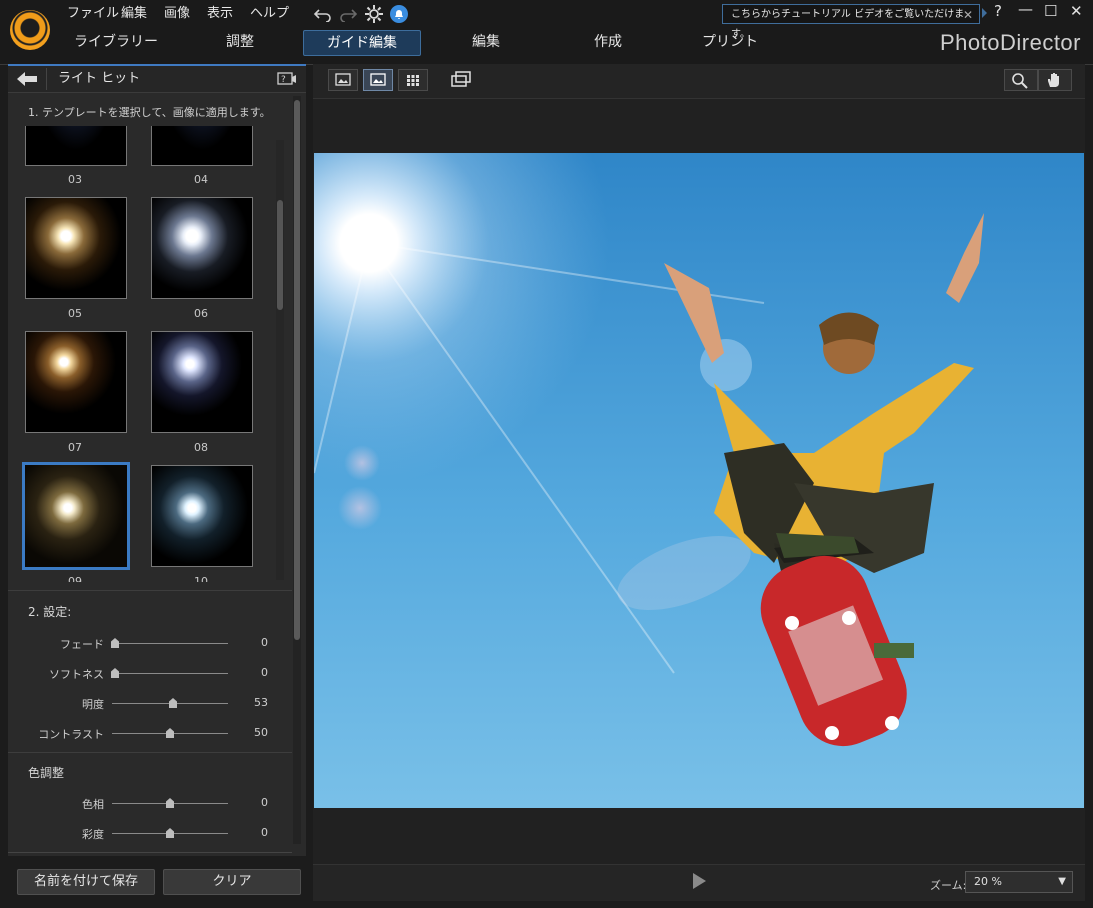 Image resolution: width=1093 pixels, height=908 pixels. Describe the element at coordinates (134, 14) in the screenshot. I see `menu-edit: 編集` at that location.